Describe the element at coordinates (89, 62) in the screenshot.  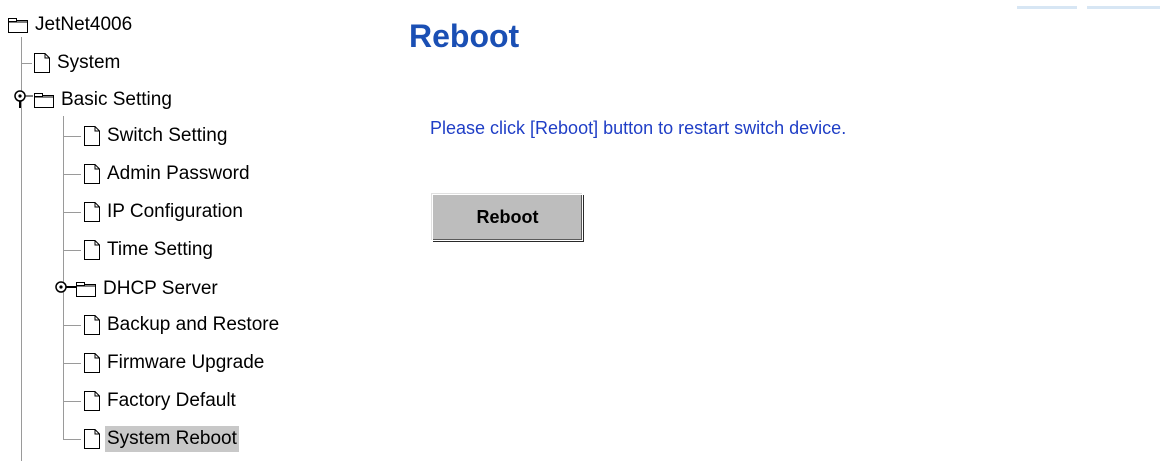
I see `tree-node-label: System` at that location.